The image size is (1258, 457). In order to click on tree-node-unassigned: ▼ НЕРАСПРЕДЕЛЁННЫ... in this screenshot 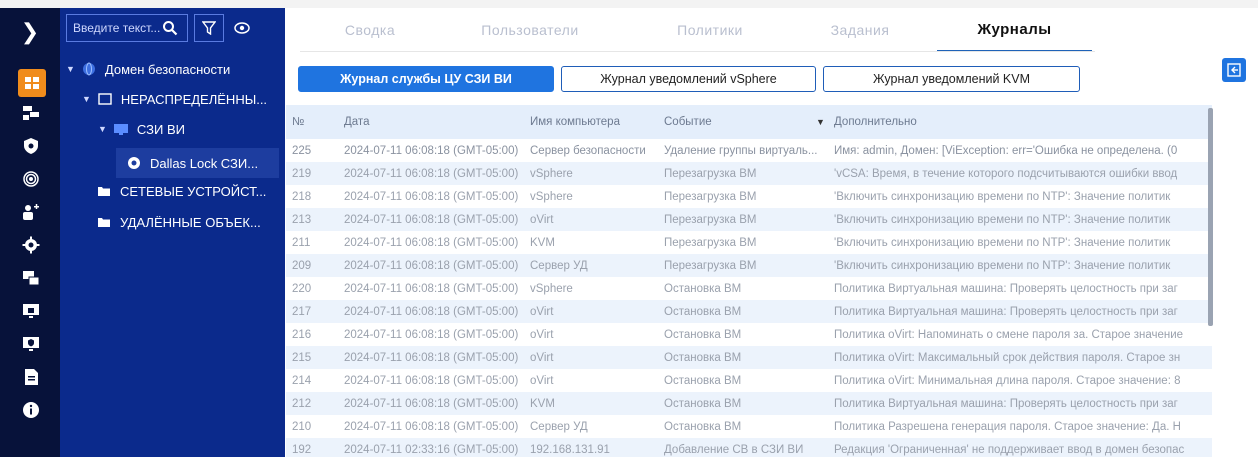, I will do `click(174, 99)`.